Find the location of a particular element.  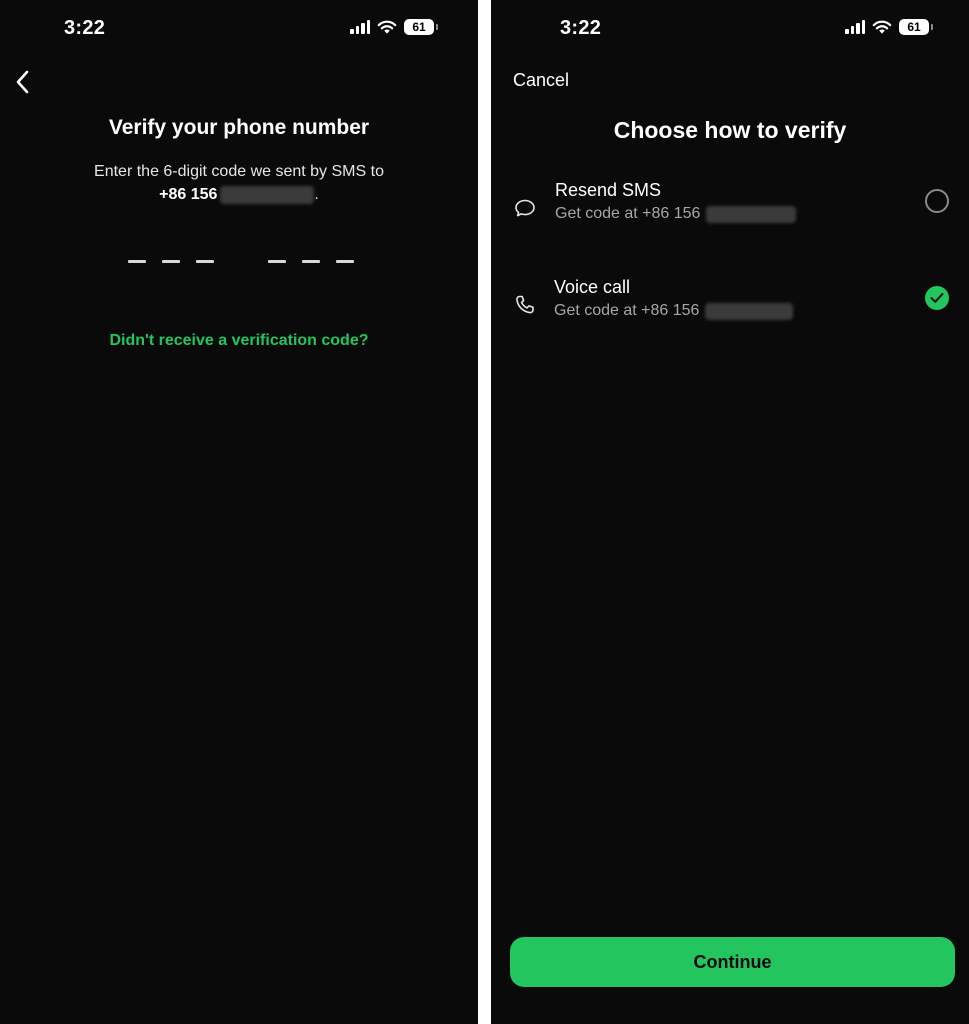

cancel-button: Cancel is located at coordinates (541, 80).